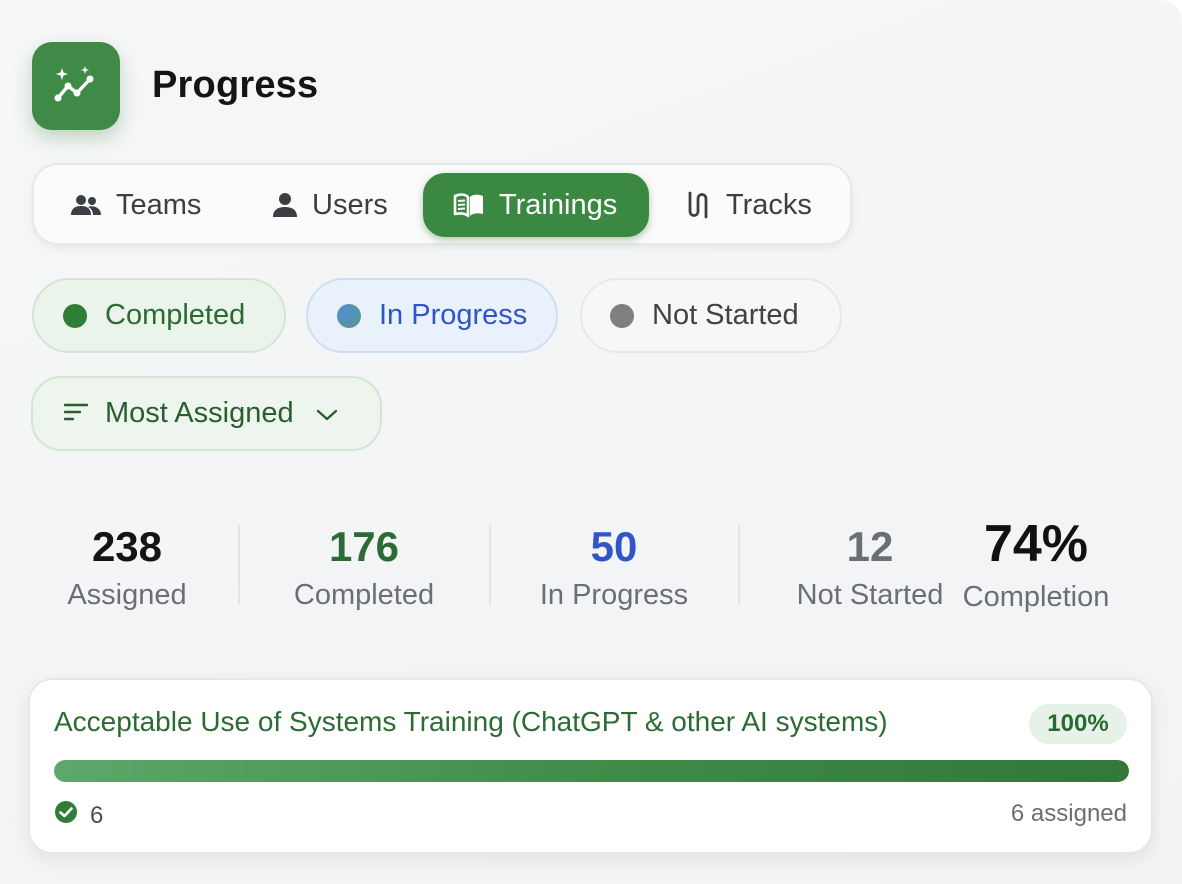 This screenshot has width=1182, height=884. I want to click on tab-label: Users, so click(350, 204).